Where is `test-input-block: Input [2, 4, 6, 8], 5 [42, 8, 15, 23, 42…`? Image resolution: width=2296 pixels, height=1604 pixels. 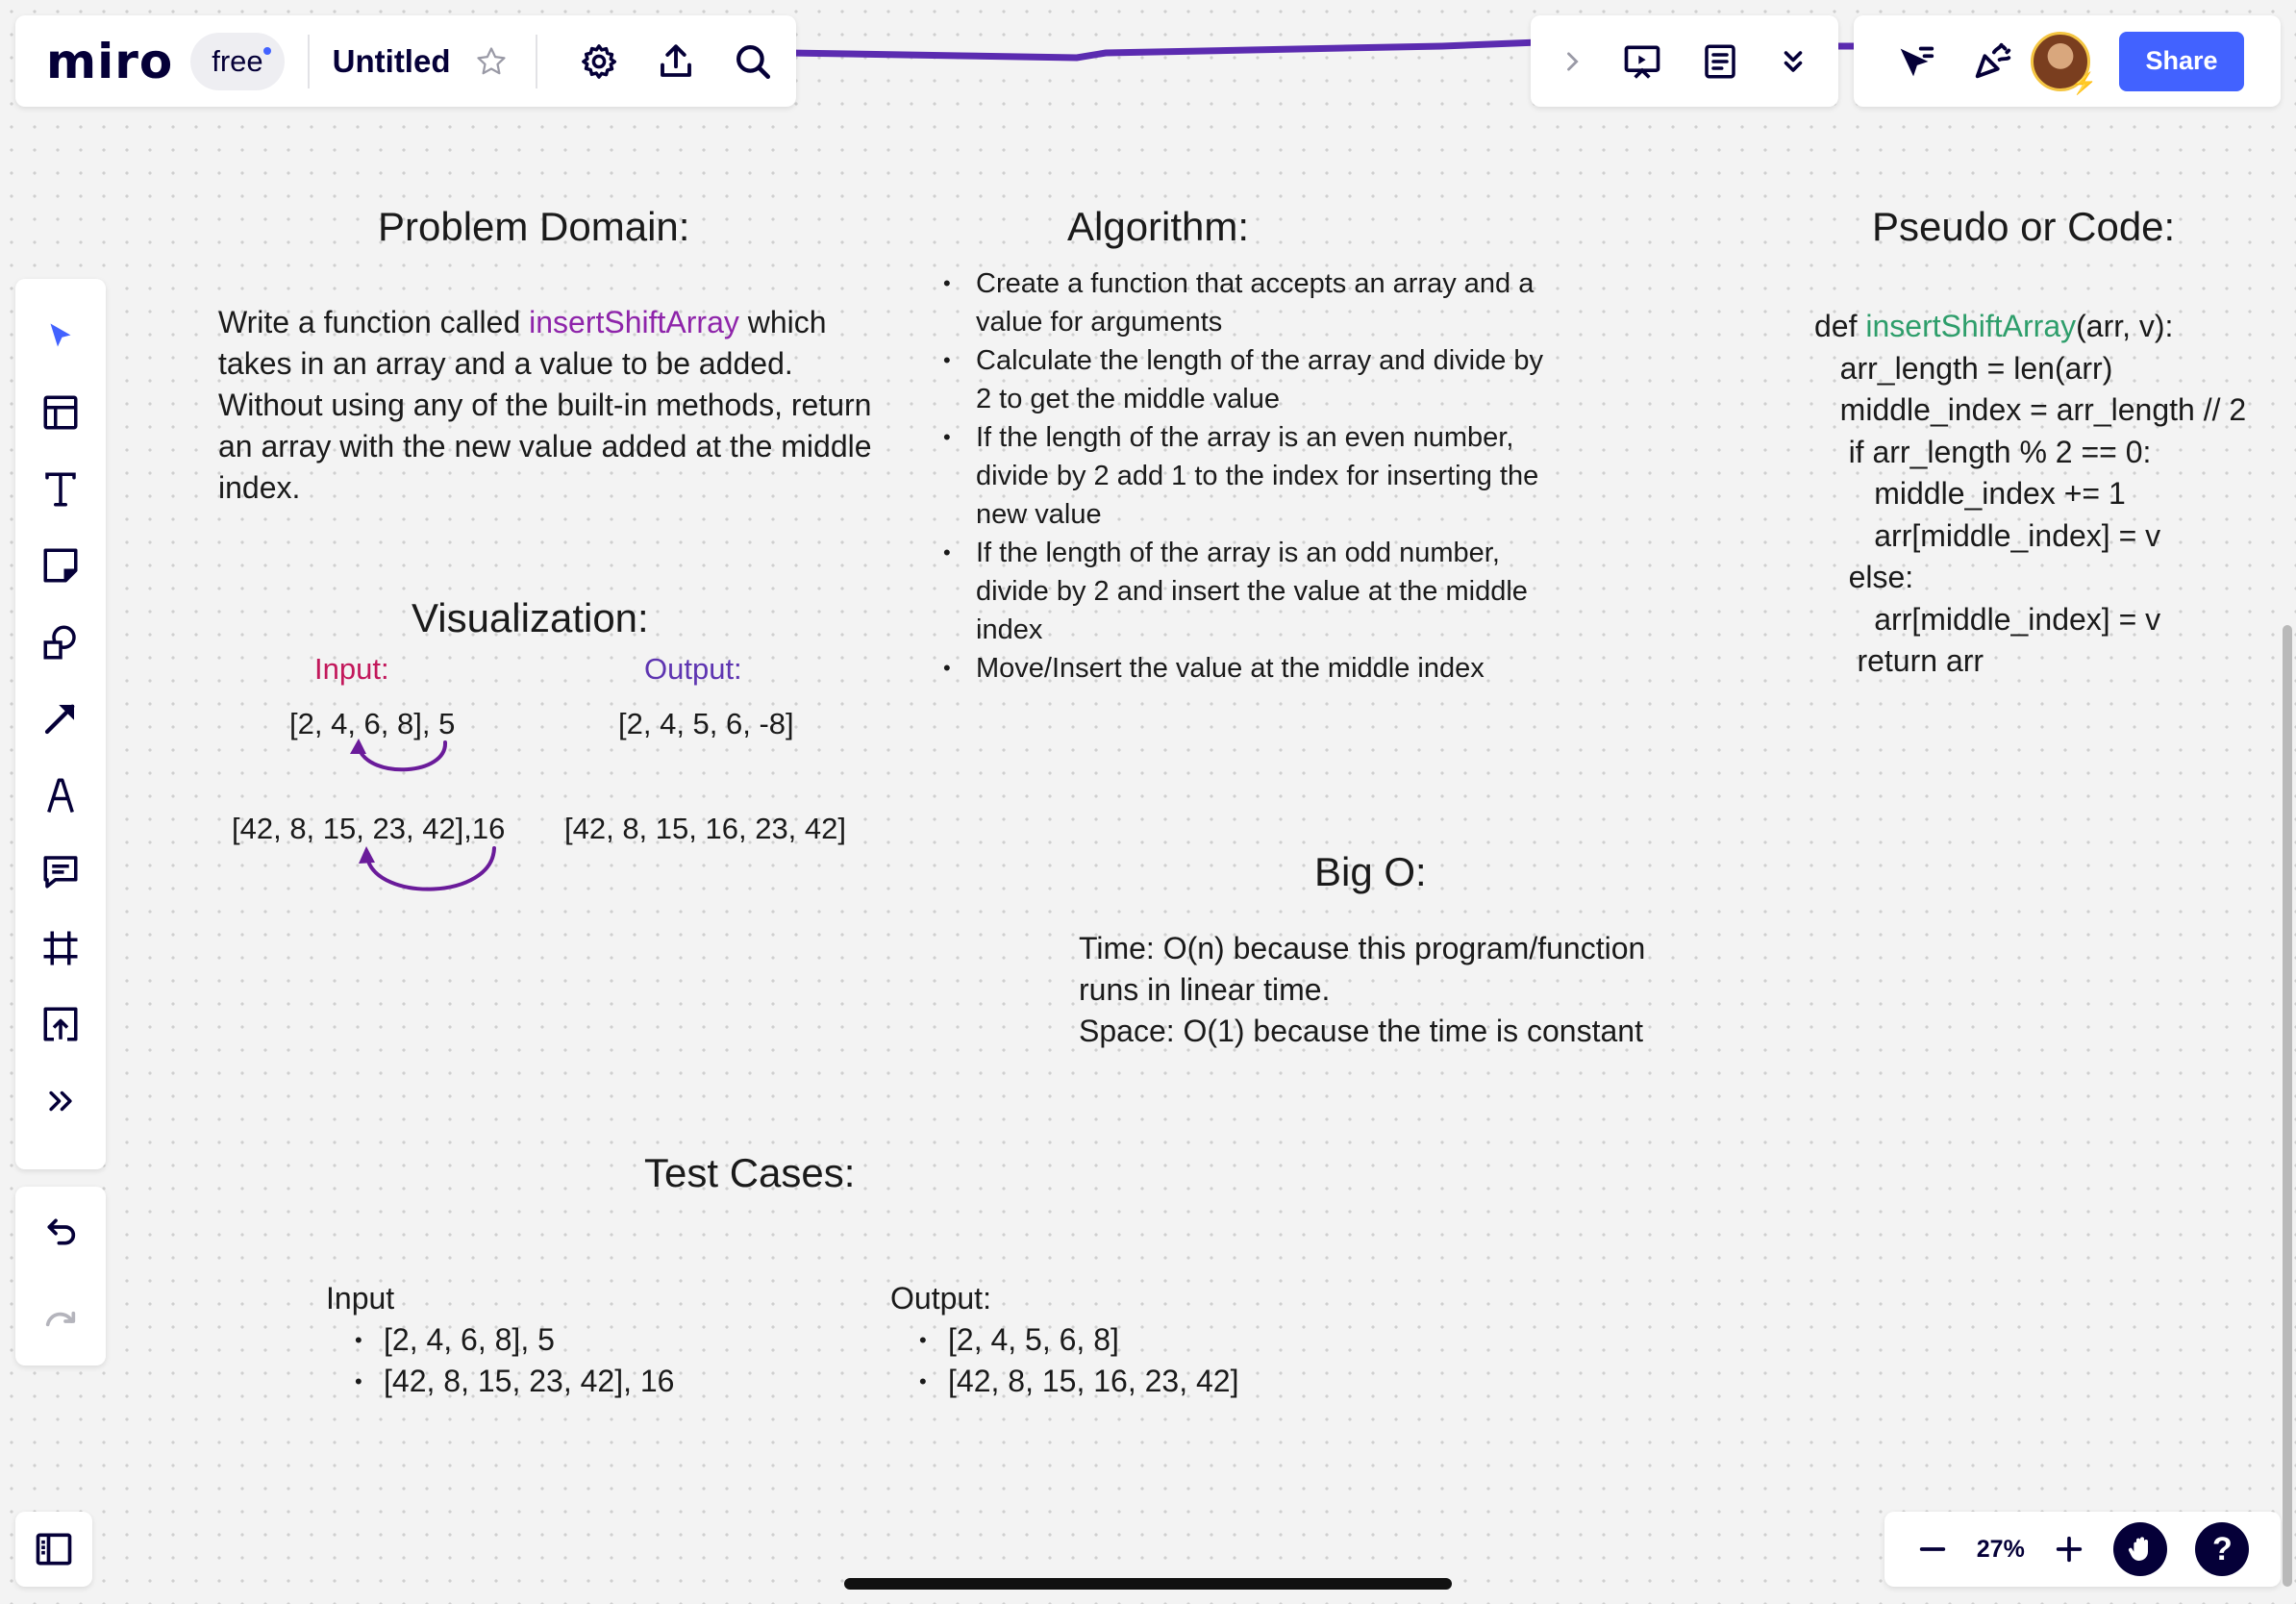 test-input-block: Input [2, 4, 6, 8], 5 [42, 8, 15, 23, 42… is located at coordinates (556, 1340).